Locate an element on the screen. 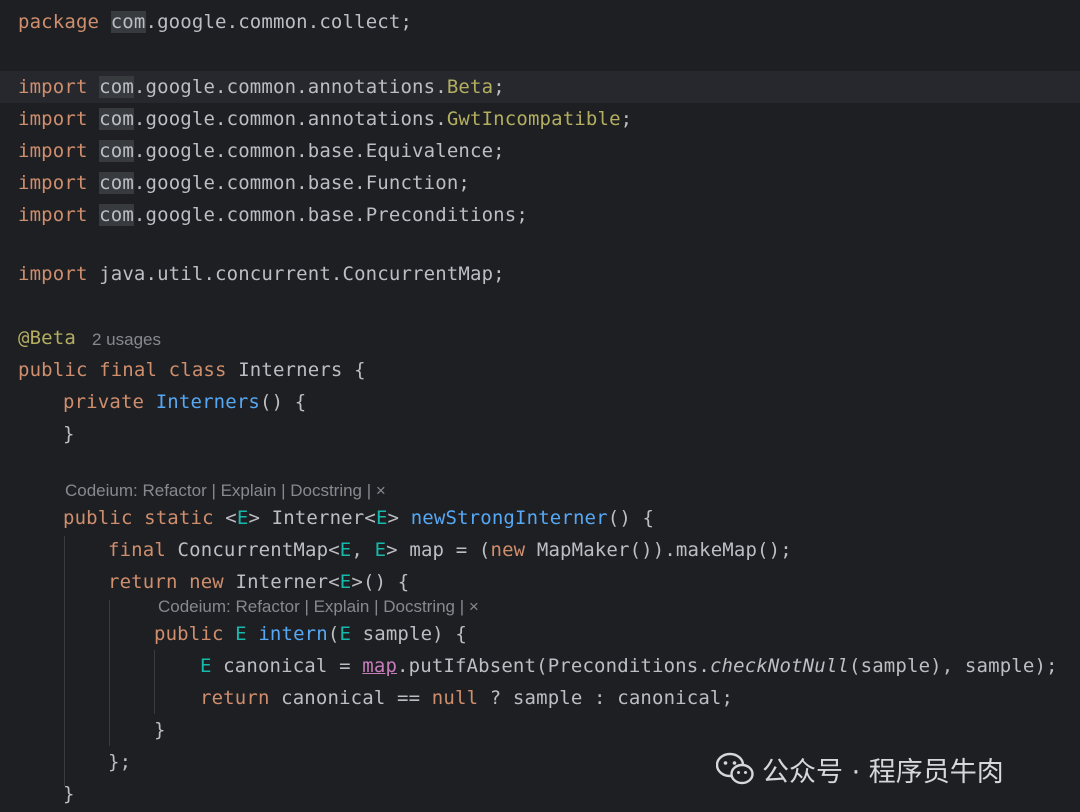 This screenshot has width=1080, height=812. annotation: @Beta is located at coordinates (47, 338).